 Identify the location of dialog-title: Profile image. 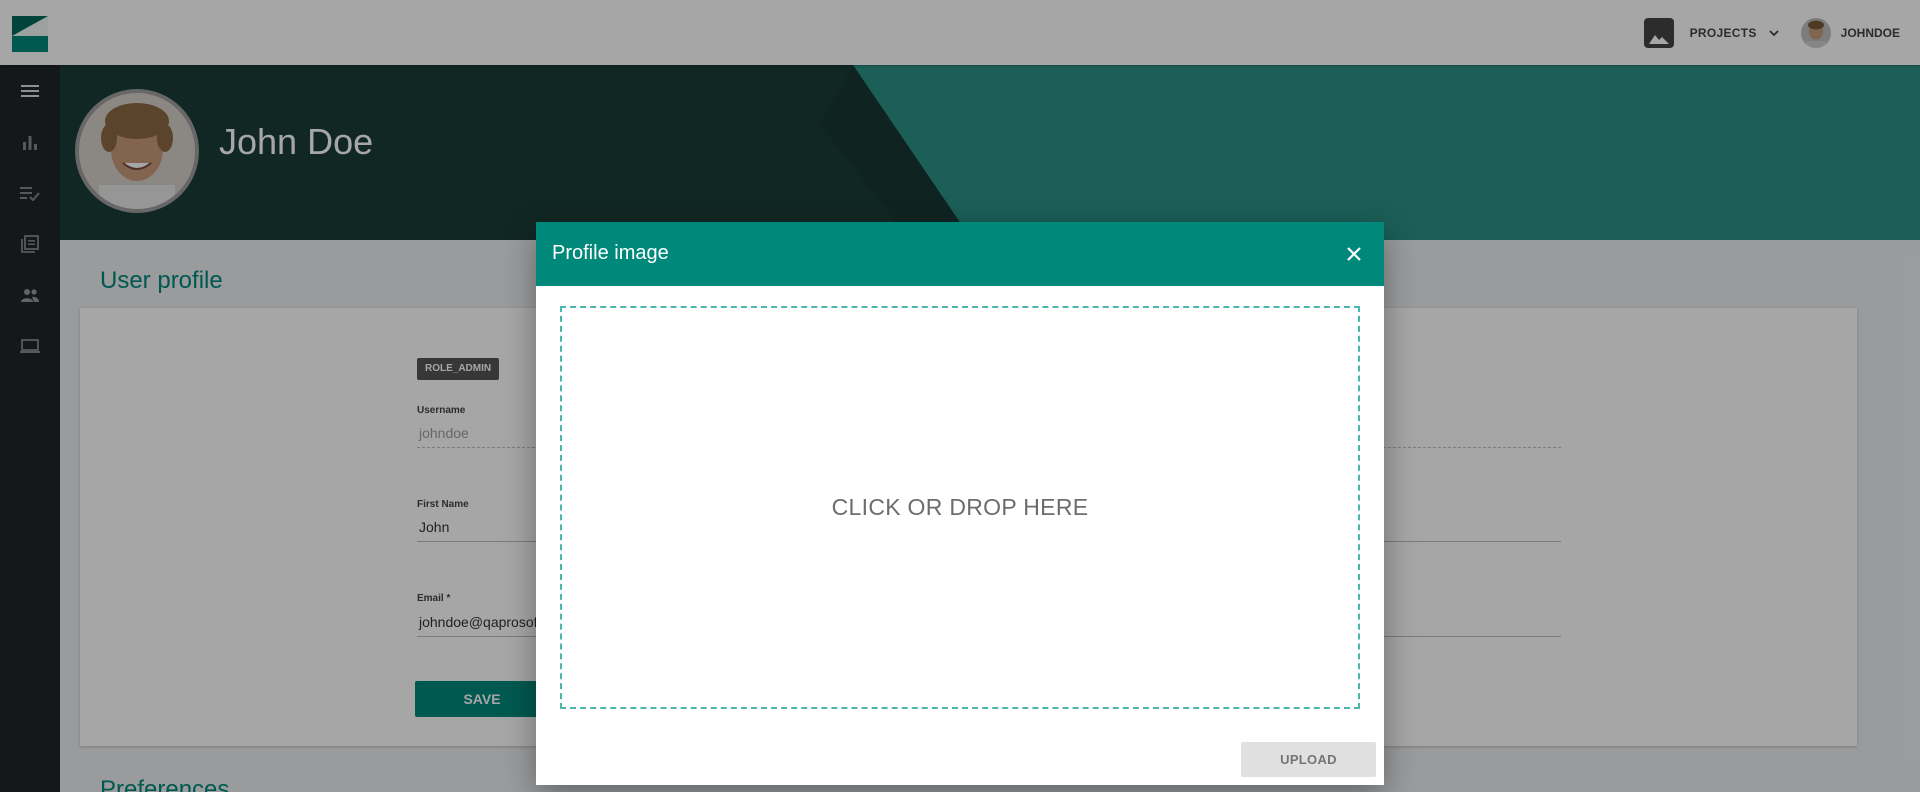
(610, 253).